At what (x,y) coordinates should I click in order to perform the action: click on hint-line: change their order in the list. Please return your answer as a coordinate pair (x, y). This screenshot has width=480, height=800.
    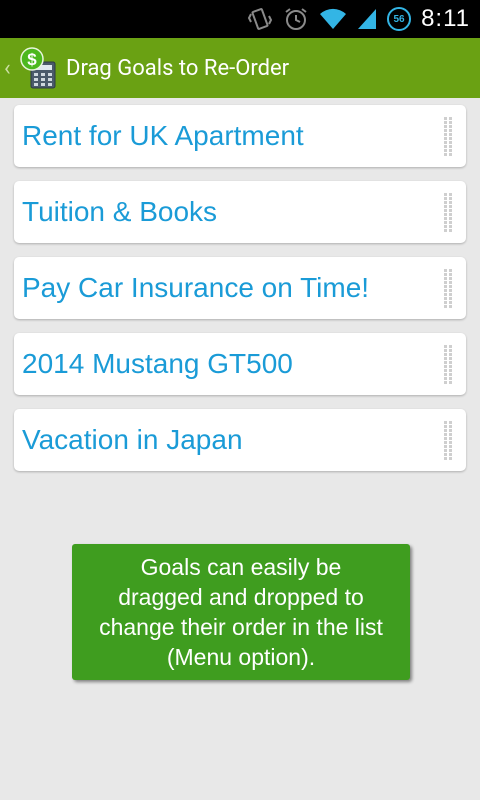
    Looking at the image, I should click on (241, 627).